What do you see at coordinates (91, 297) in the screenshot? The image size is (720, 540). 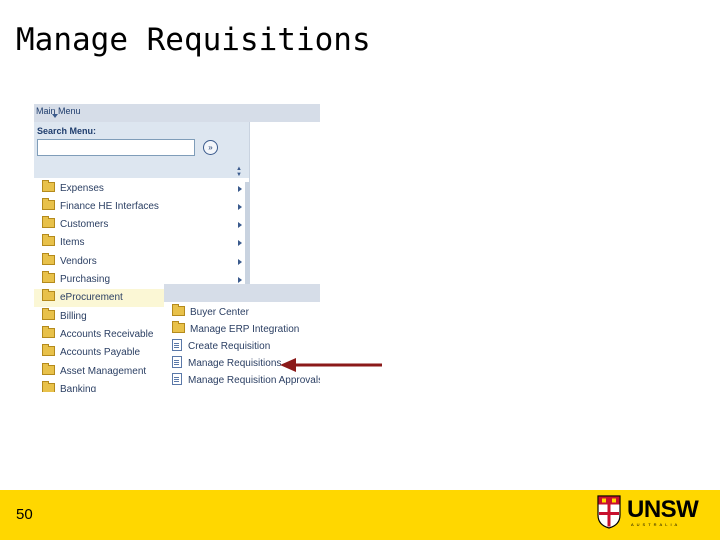 I see `menu-item-label: eProcurement` at bounding box center [91, 297].